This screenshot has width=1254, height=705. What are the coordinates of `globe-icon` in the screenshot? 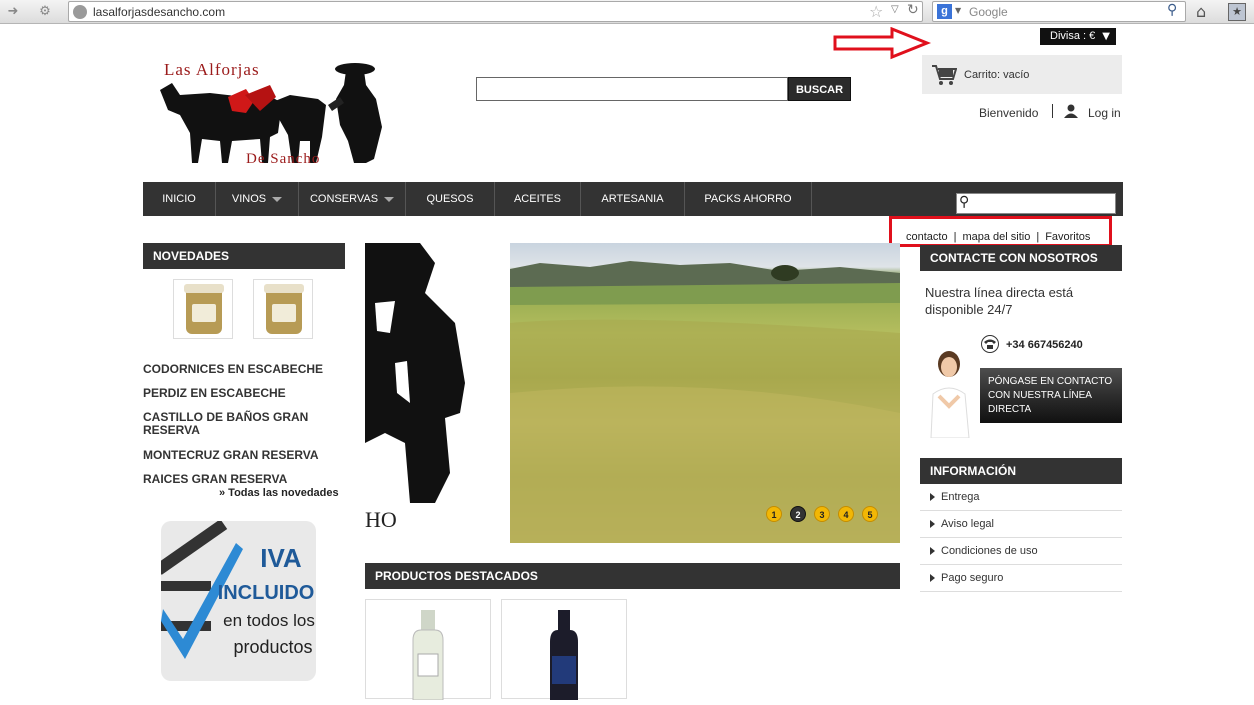 It's located at (80, 12).